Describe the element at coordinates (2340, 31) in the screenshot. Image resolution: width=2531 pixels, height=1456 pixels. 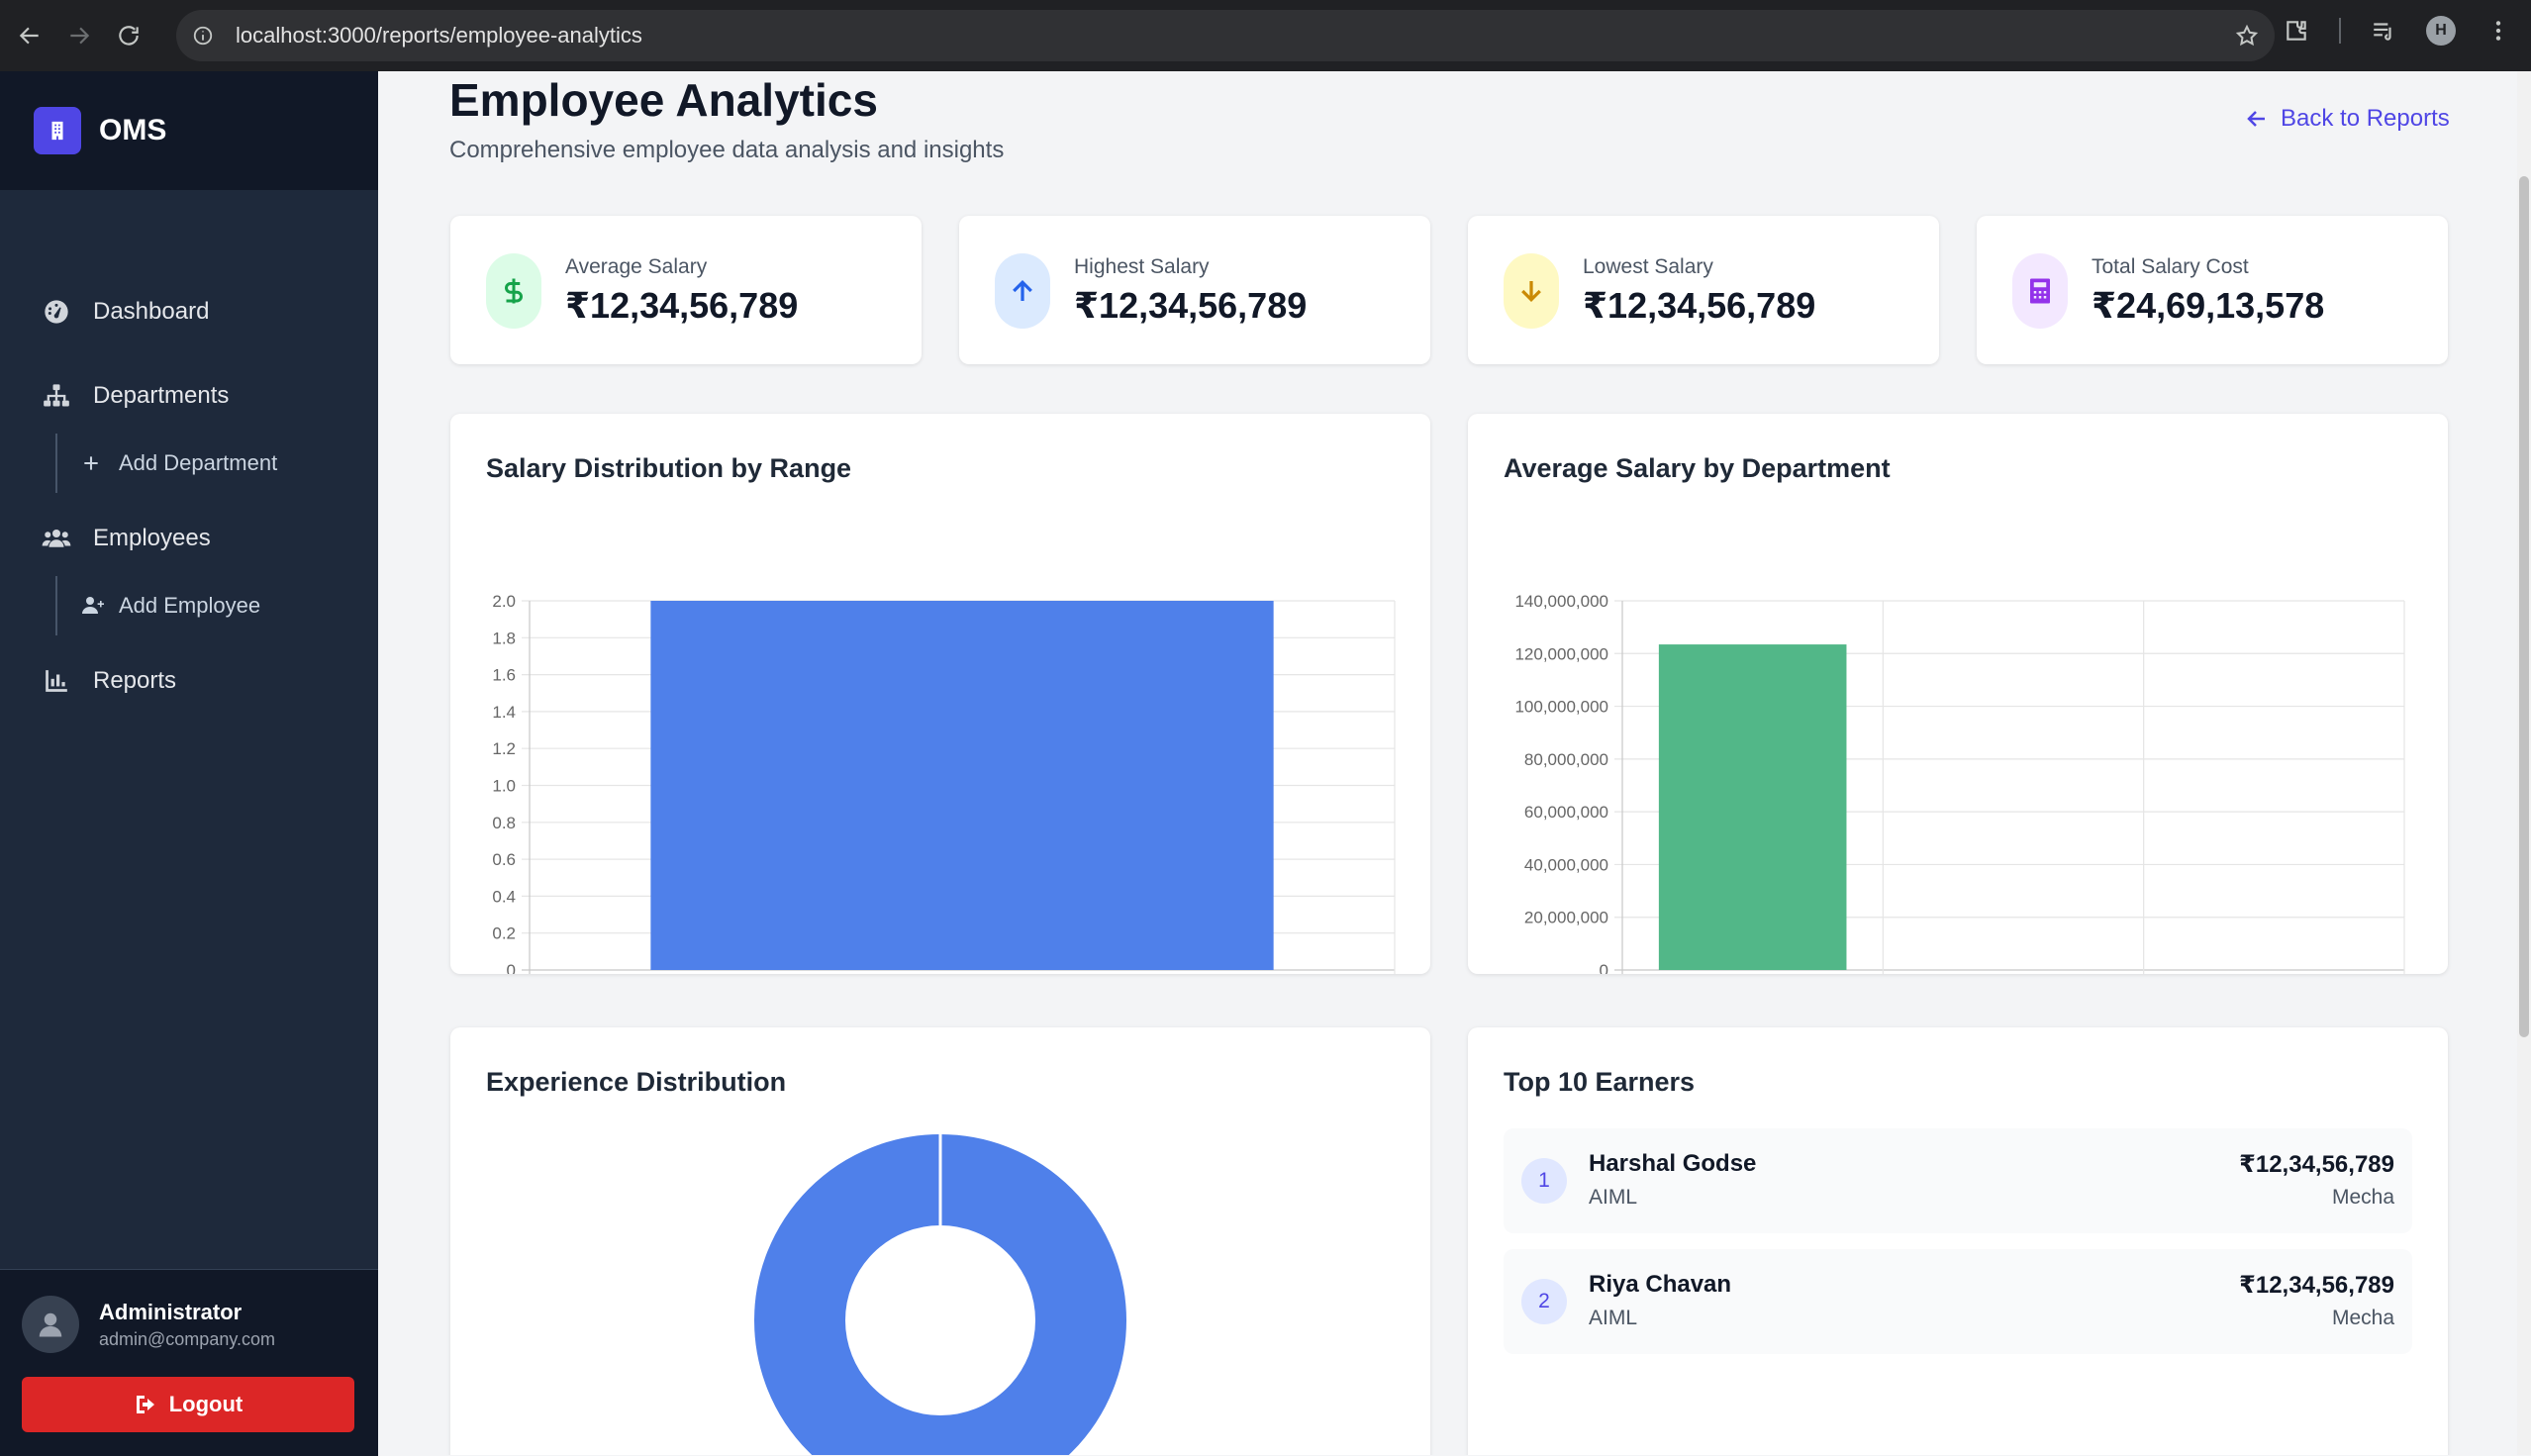
I see `toolbar-divider` at that location.